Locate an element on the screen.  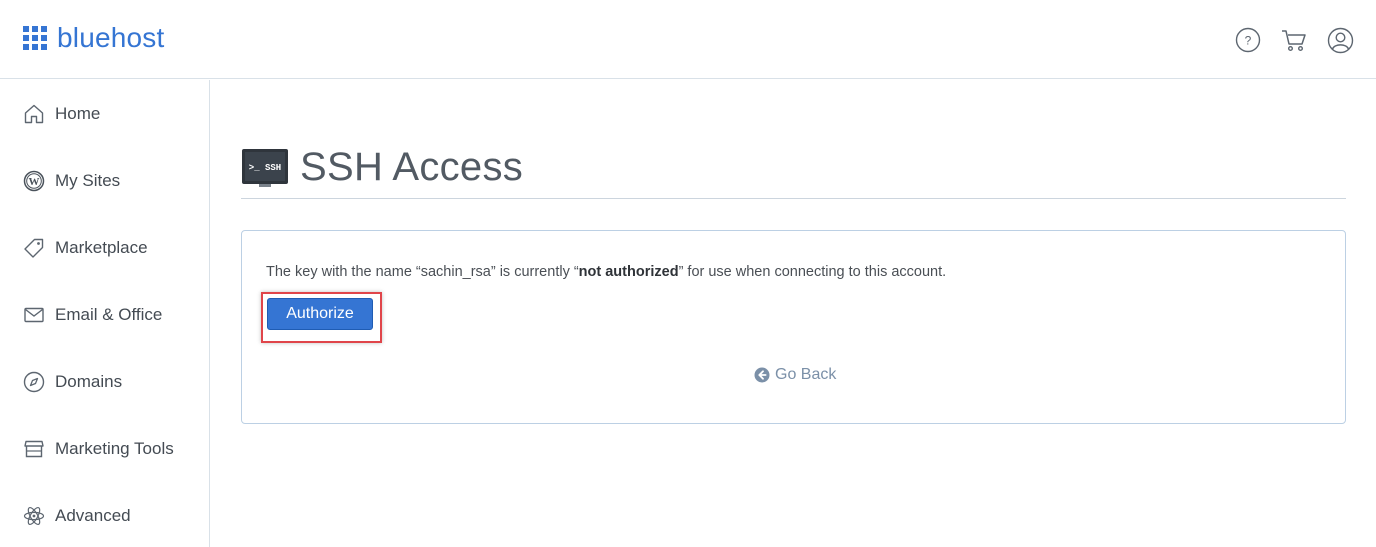
top-header: bluehost ? is located at coordinates (688, 39).